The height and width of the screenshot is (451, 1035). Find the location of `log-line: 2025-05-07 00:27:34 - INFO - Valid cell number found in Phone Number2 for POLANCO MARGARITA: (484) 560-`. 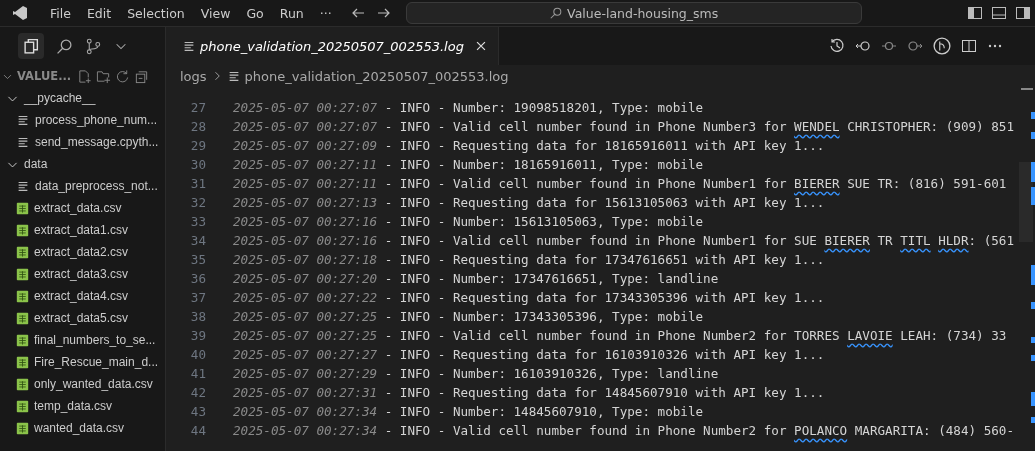

log-line: 2025-05-07 00:27:34 - INFO - Valid cell number found in Phone Number2 for POLANCO MARGARITA: (484) 560- is located at coordinates (623, 430).